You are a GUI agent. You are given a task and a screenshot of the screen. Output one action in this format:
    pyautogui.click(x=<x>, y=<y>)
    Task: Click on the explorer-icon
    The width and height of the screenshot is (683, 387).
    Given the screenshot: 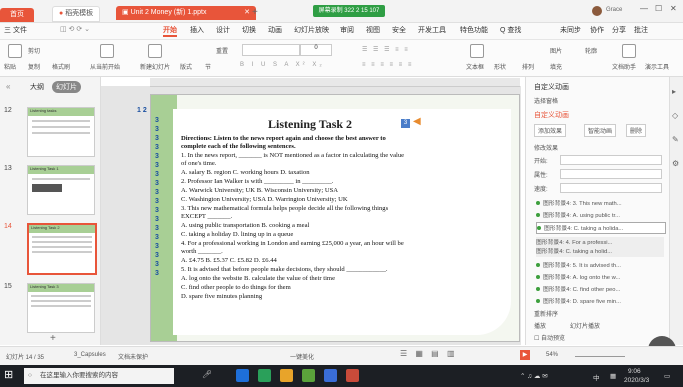 What is the action you would take?
    pyautogui.click(x=286, y=375)
    